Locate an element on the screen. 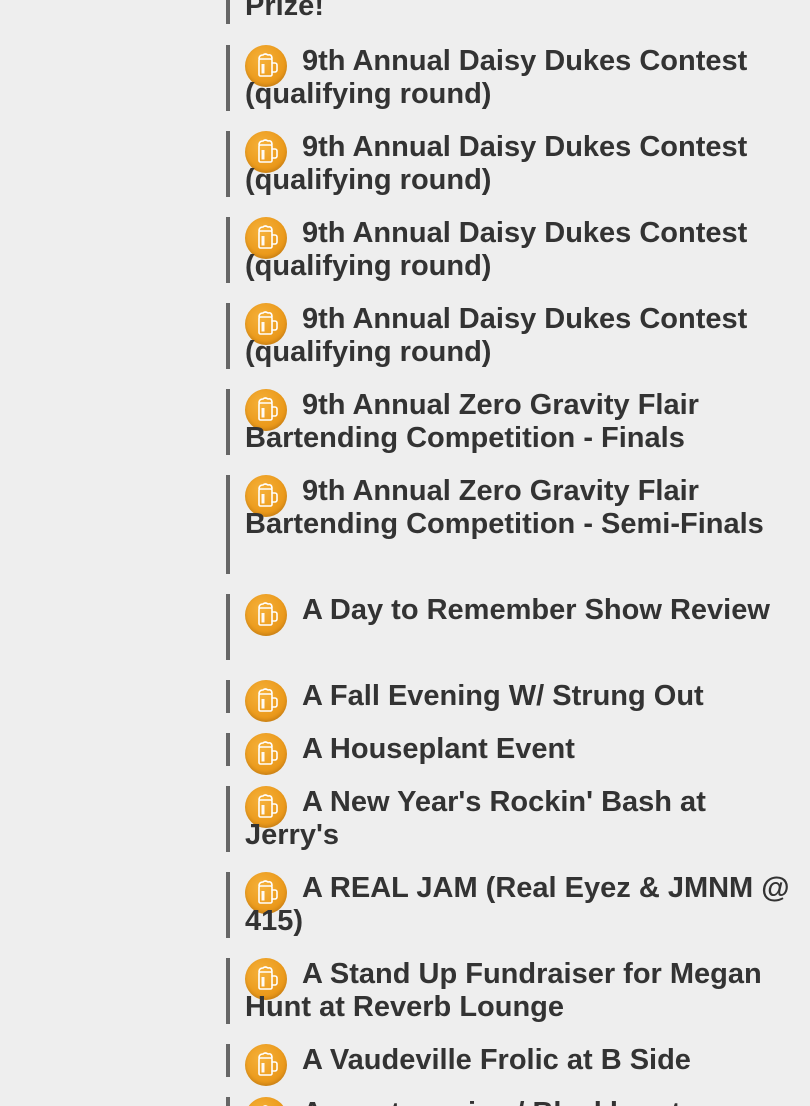  list-item: A Houseplant Event is located at coordinates (506, 754).